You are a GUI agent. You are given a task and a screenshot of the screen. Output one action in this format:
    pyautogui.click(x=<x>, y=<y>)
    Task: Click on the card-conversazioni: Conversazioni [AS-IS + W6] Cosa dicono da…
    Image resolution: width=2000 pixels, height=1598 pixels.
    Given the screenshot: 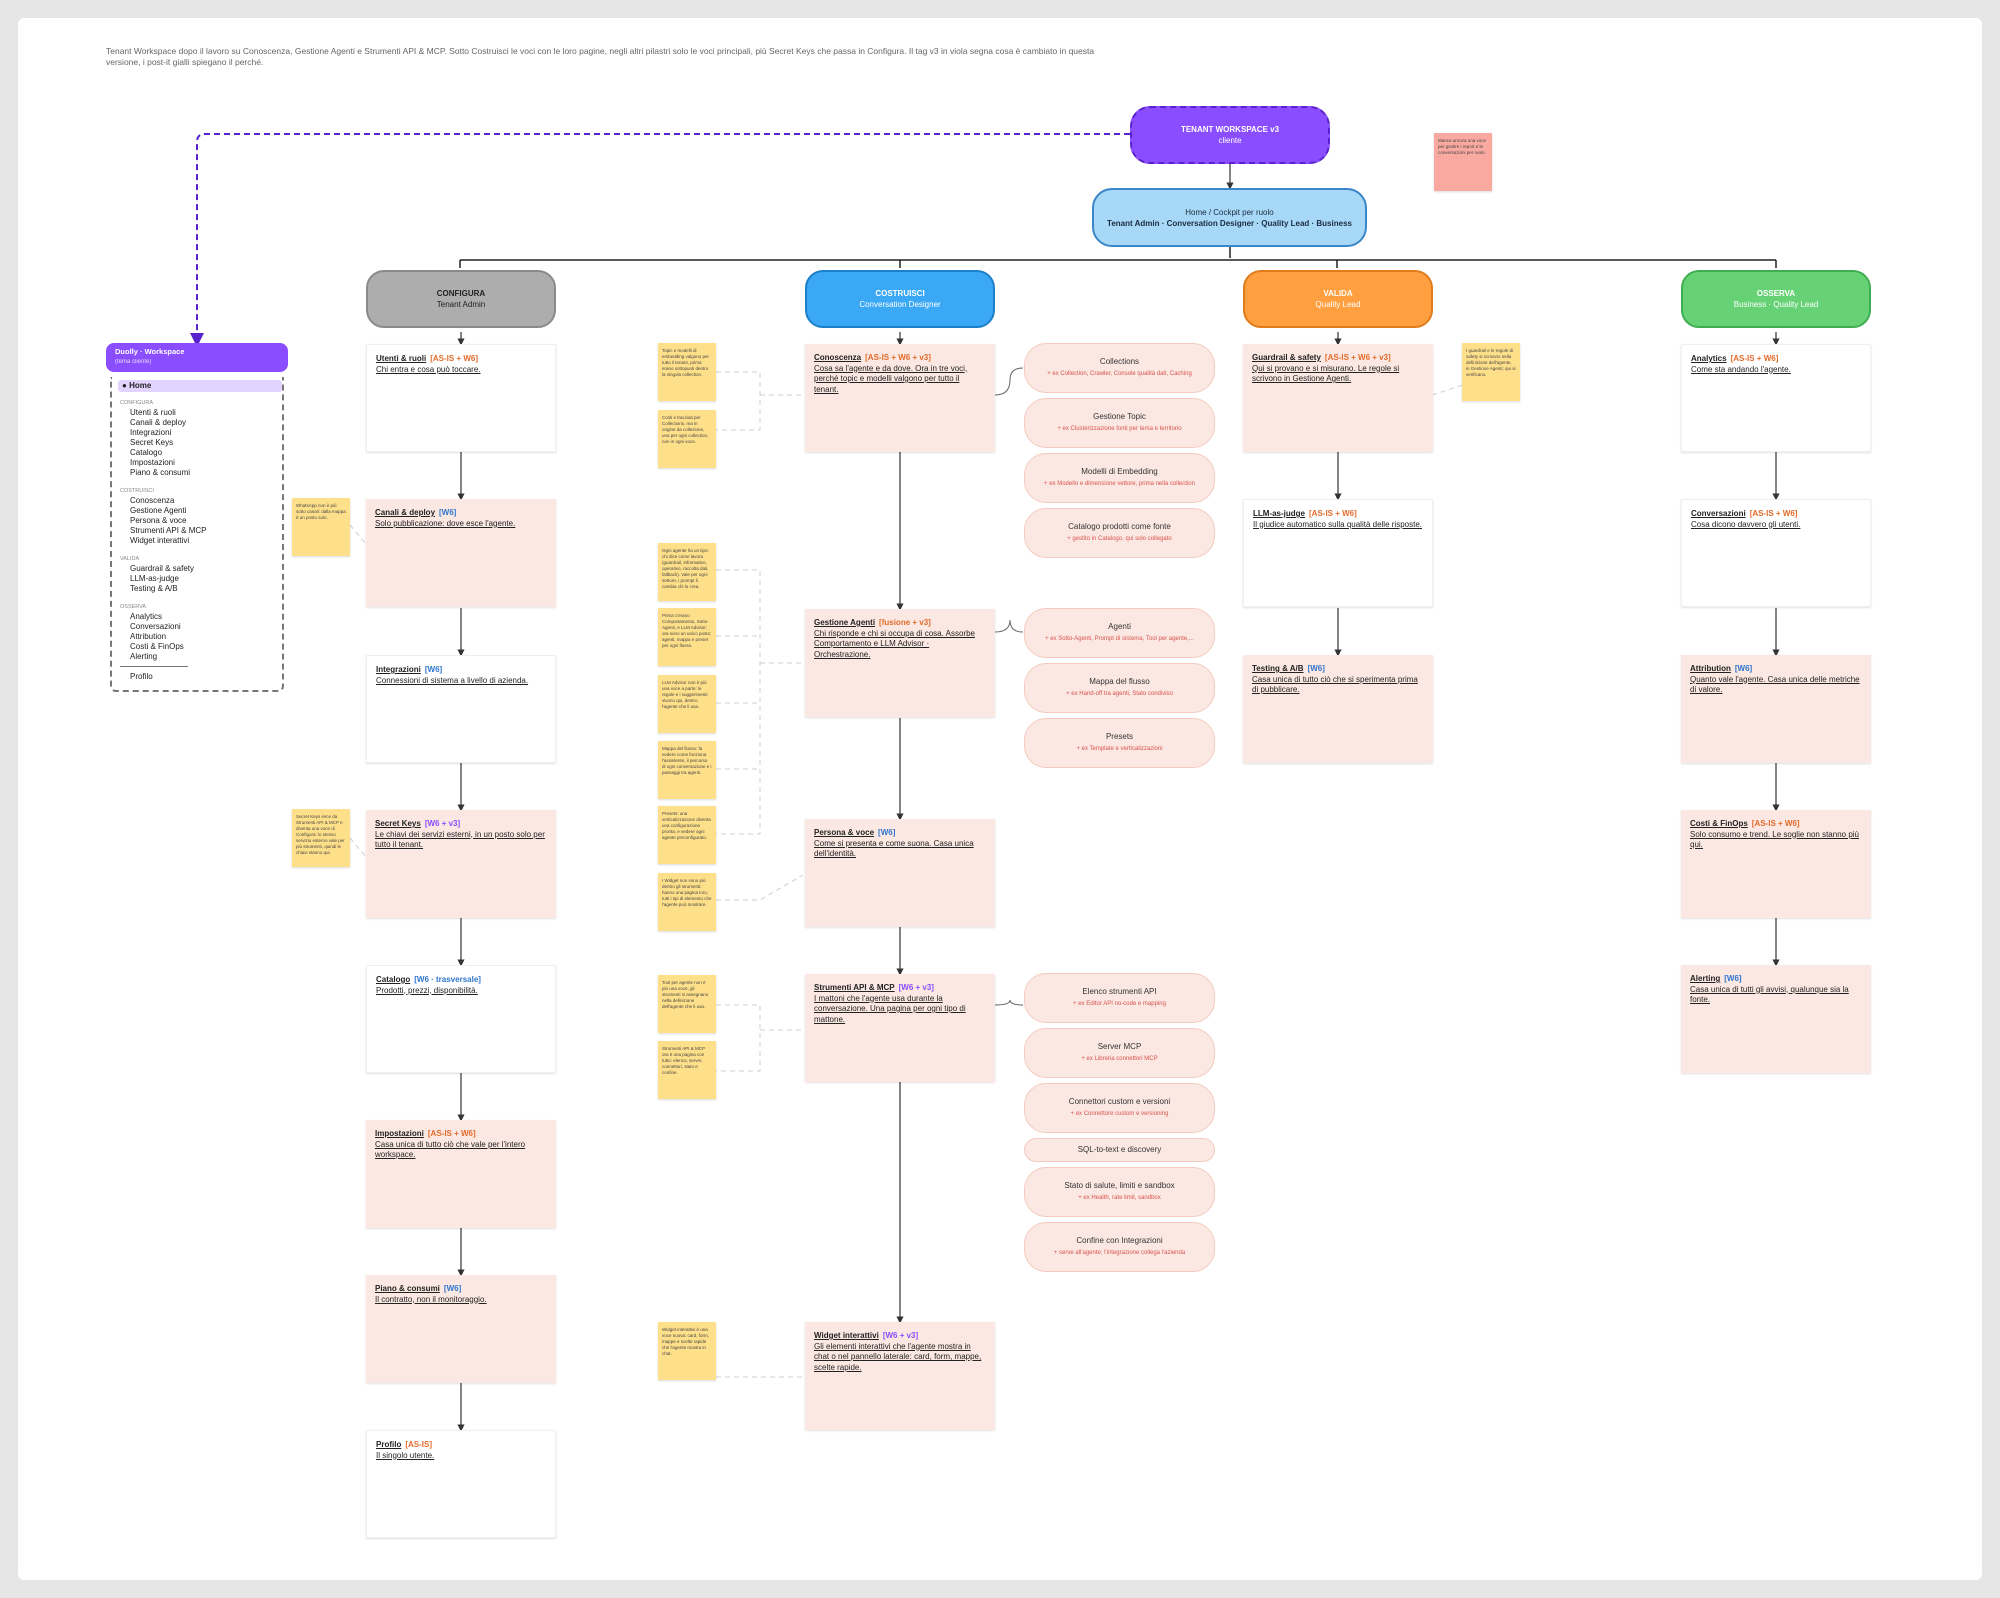 What is the action you would take?
    pyautogui.click(x=1776, y=553)
    